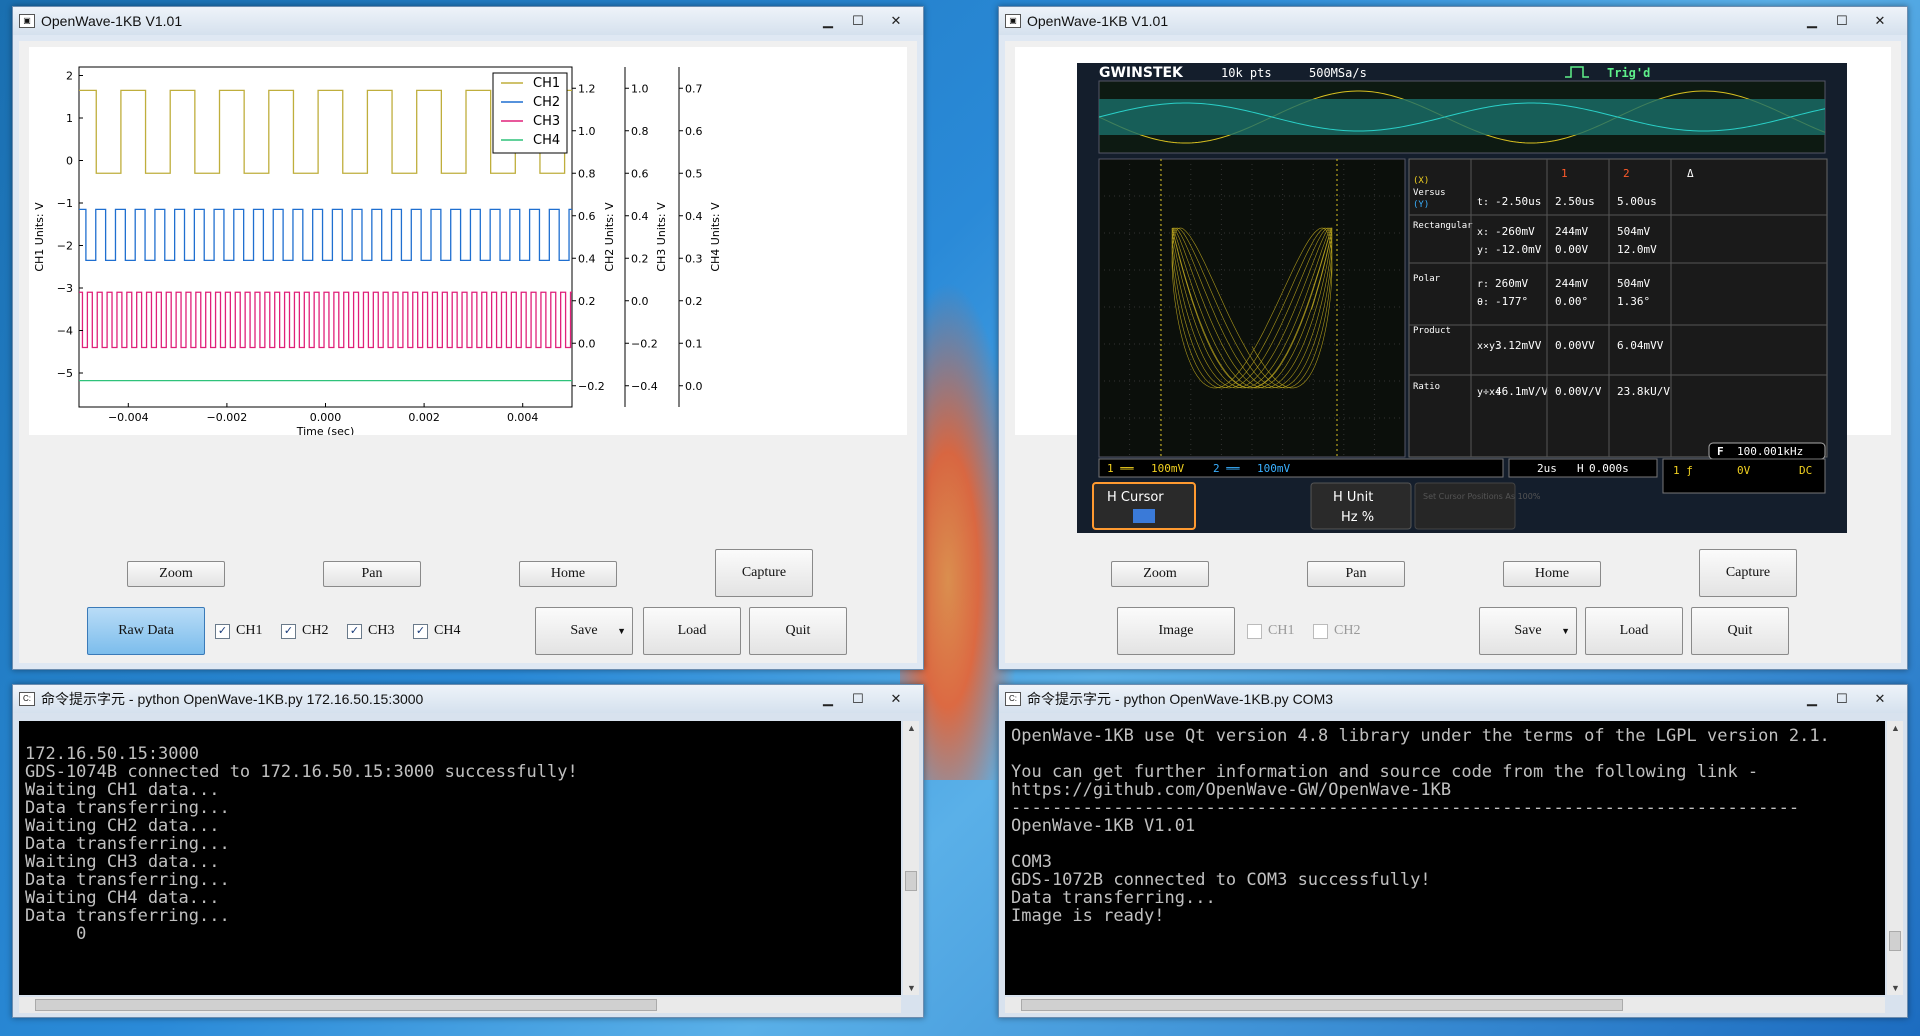  I want to click on y-tick-label: 0.0, so click(694, 386).